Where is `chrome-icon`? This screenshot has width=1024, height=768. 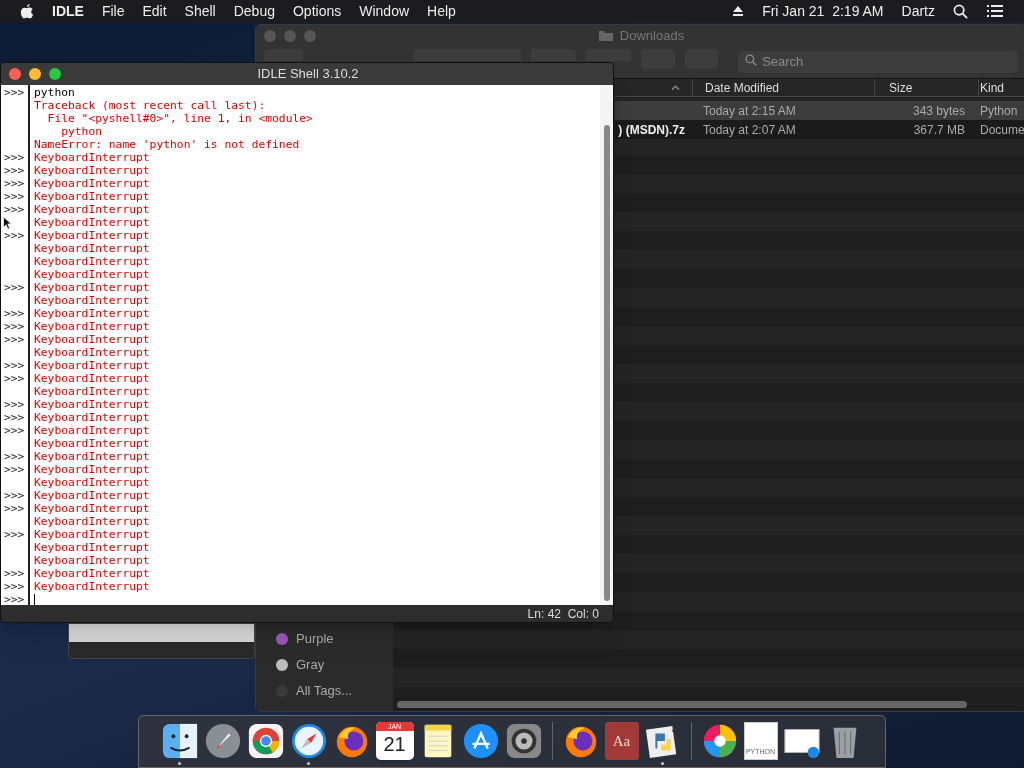 chrome-icon is located at coordinates (265, 741).